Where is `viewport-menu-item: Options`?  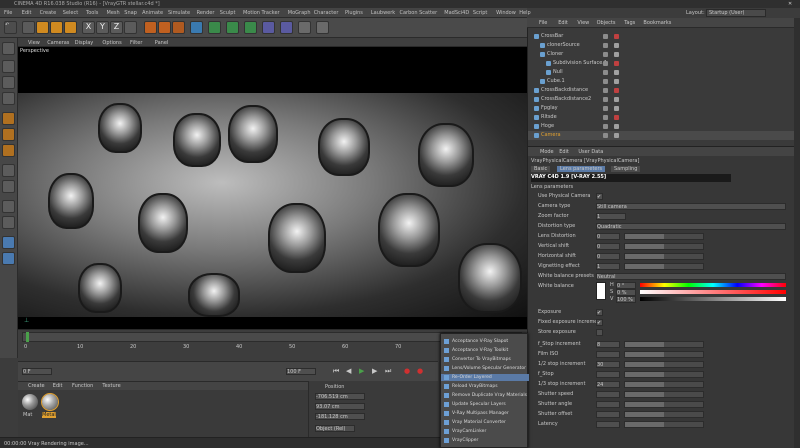
viewport-menu-item: Options is located at coordinates (111, 43).